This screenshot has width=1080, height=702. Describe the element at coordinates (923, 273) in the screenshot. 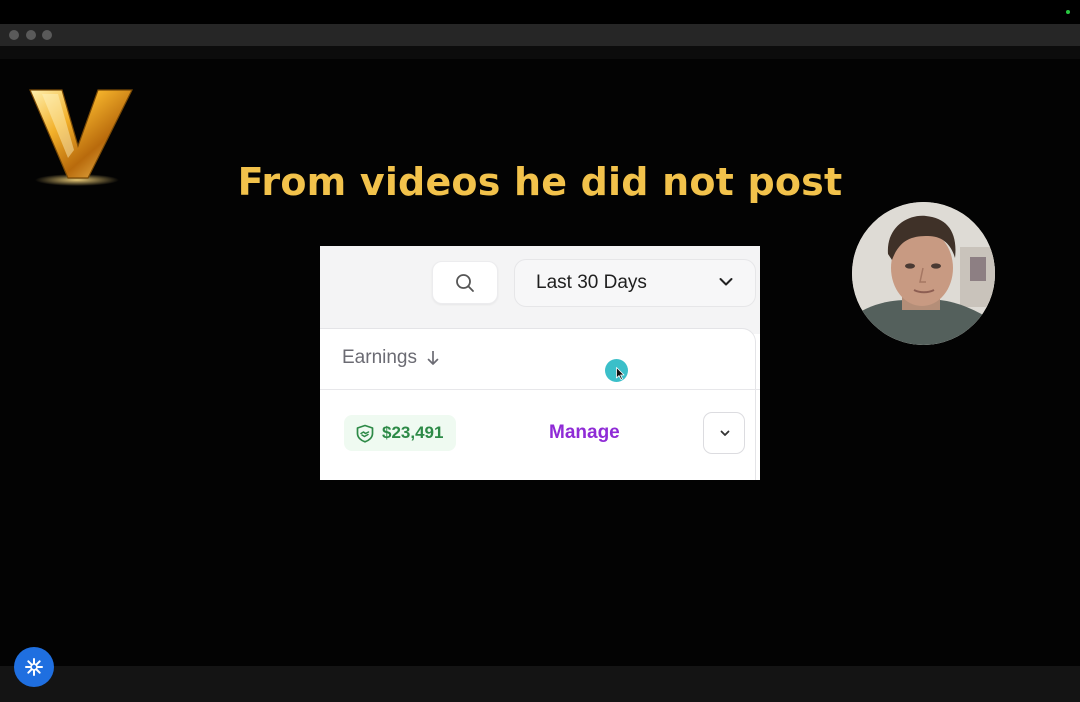

I see `webcam-presenter` at that location.